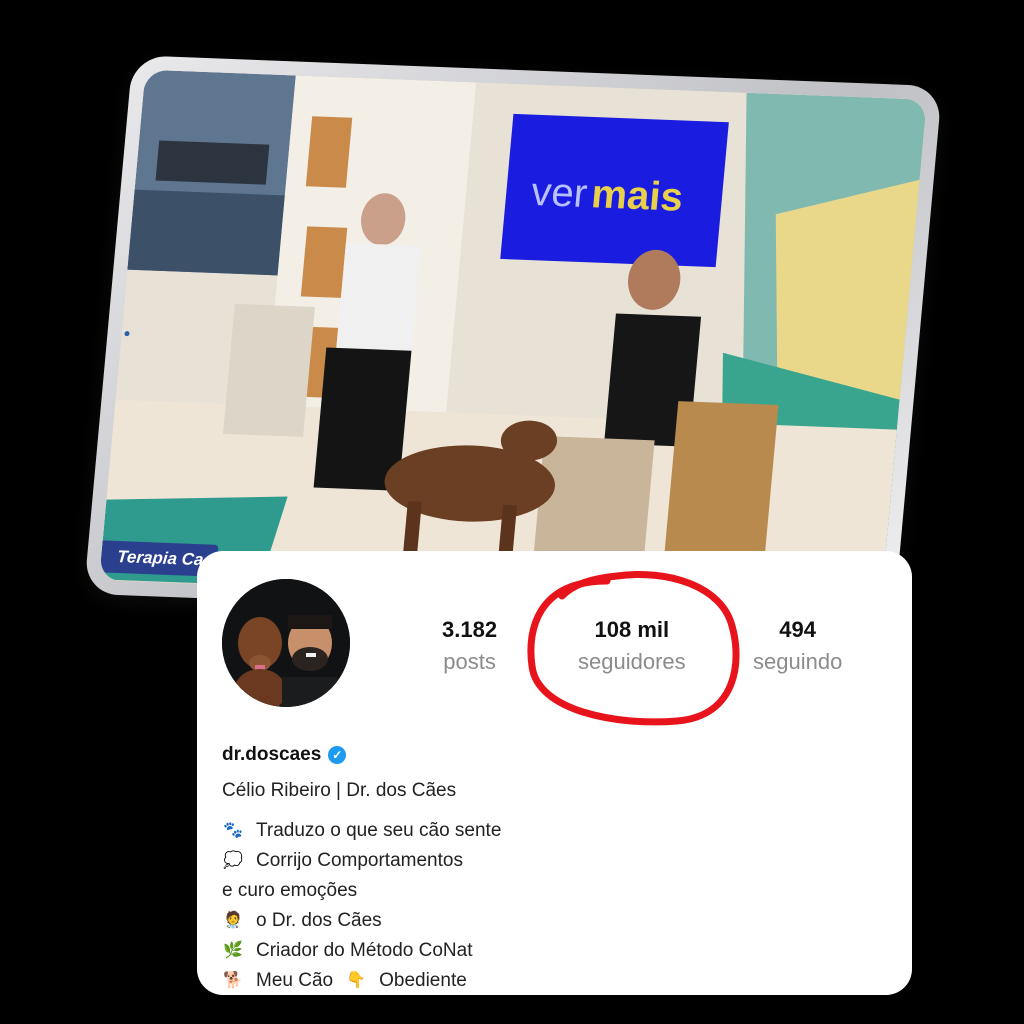 Image resolution: width=1024 pixels, height=1024 pixels. Describe the element at coordinates (319, 920) in the screenshot. I see `bio-text: o Dr. dos Cães` at that location.